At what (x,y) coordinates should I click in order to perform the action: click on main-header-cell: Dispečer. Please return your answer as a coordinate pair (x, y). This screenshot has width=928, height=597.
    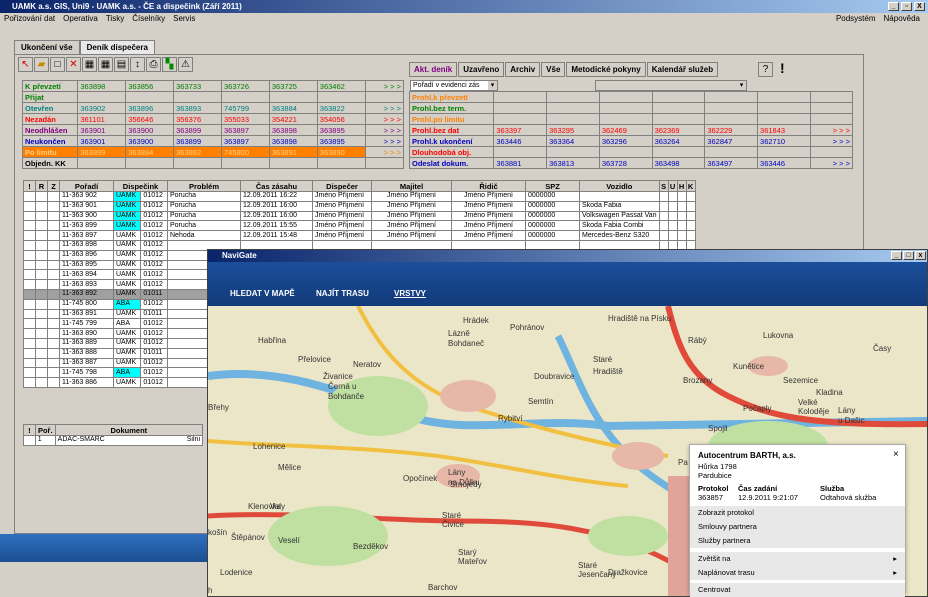
    Looking at the image, I should click on (342, 186).